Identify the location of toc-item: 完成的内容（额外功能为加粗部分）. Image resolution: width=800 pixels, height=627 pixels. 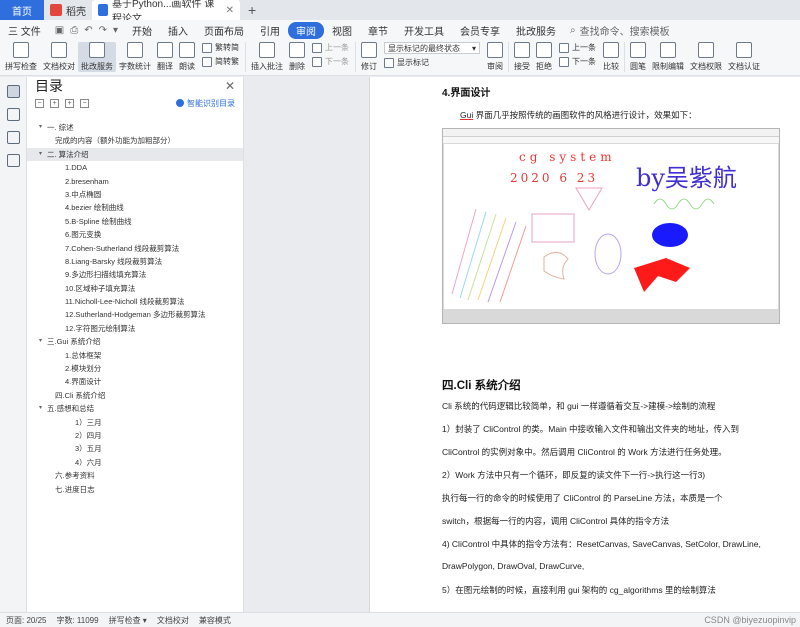
(135, 140).